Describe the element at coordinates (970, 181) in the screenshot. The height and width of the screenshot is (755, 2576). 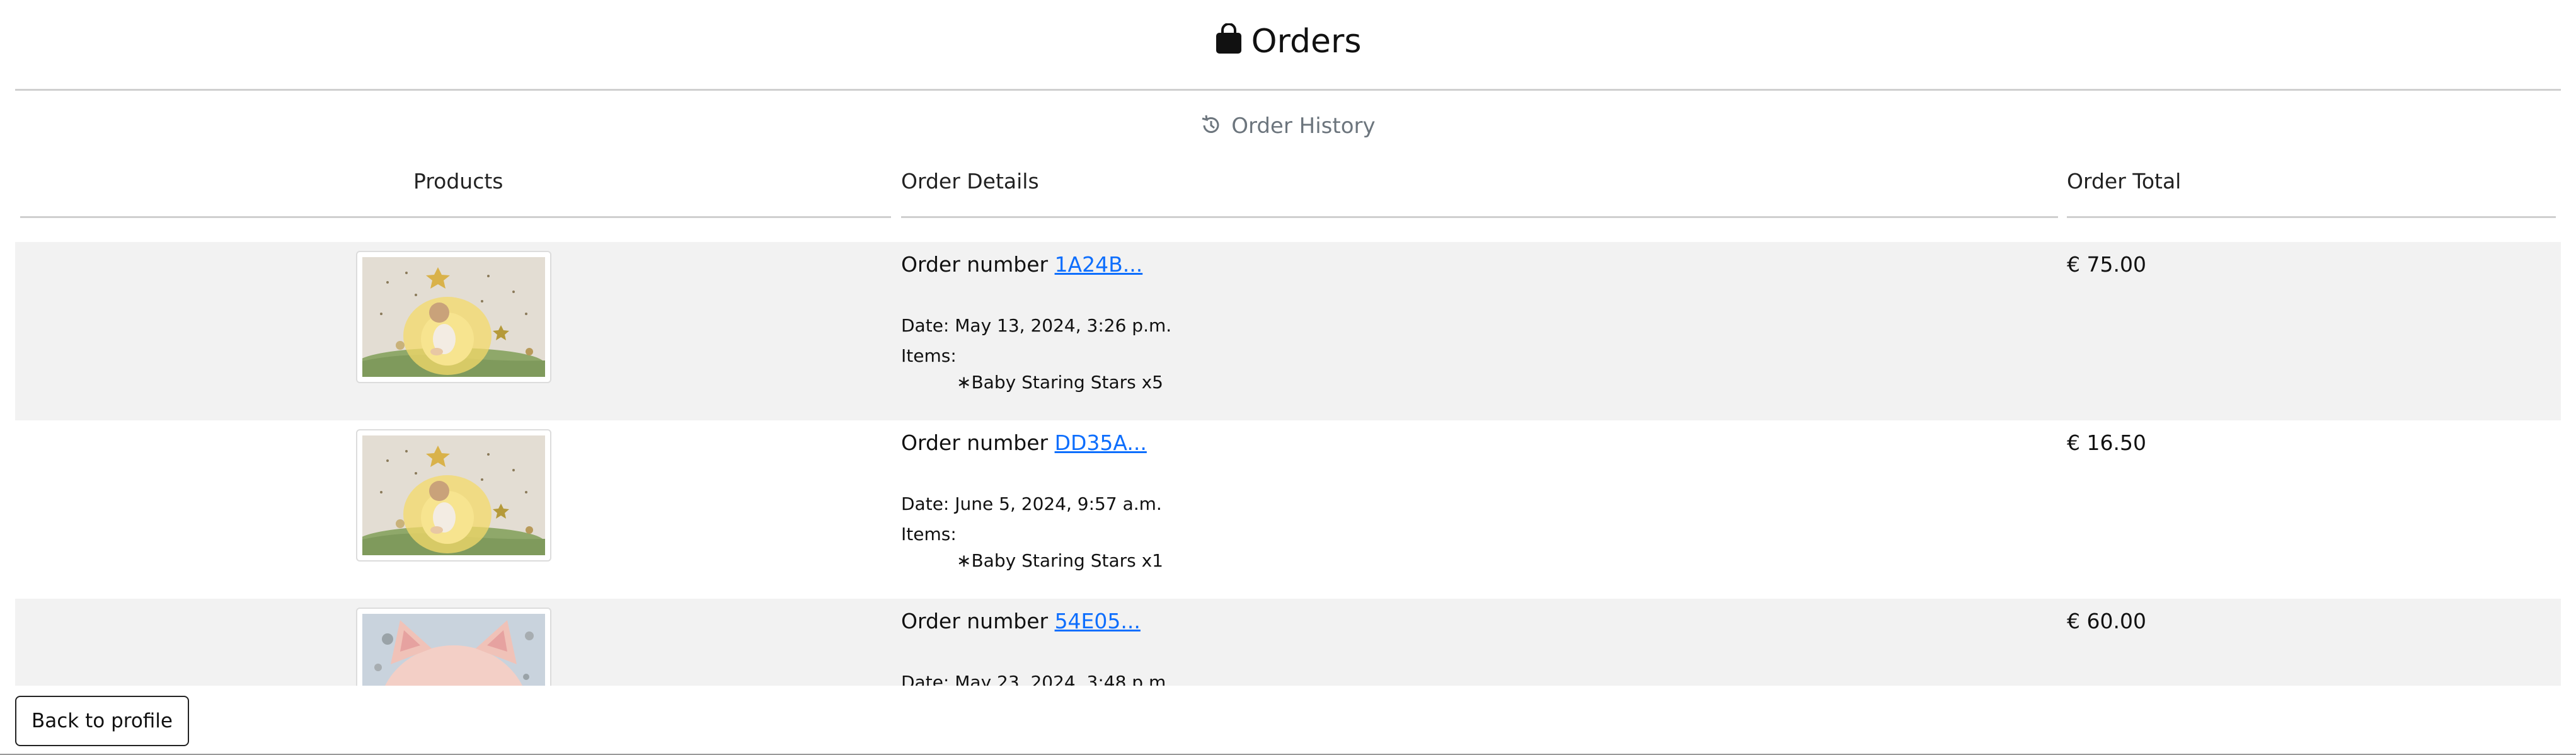
I see `column-header-order-details: Order Details` at that location.